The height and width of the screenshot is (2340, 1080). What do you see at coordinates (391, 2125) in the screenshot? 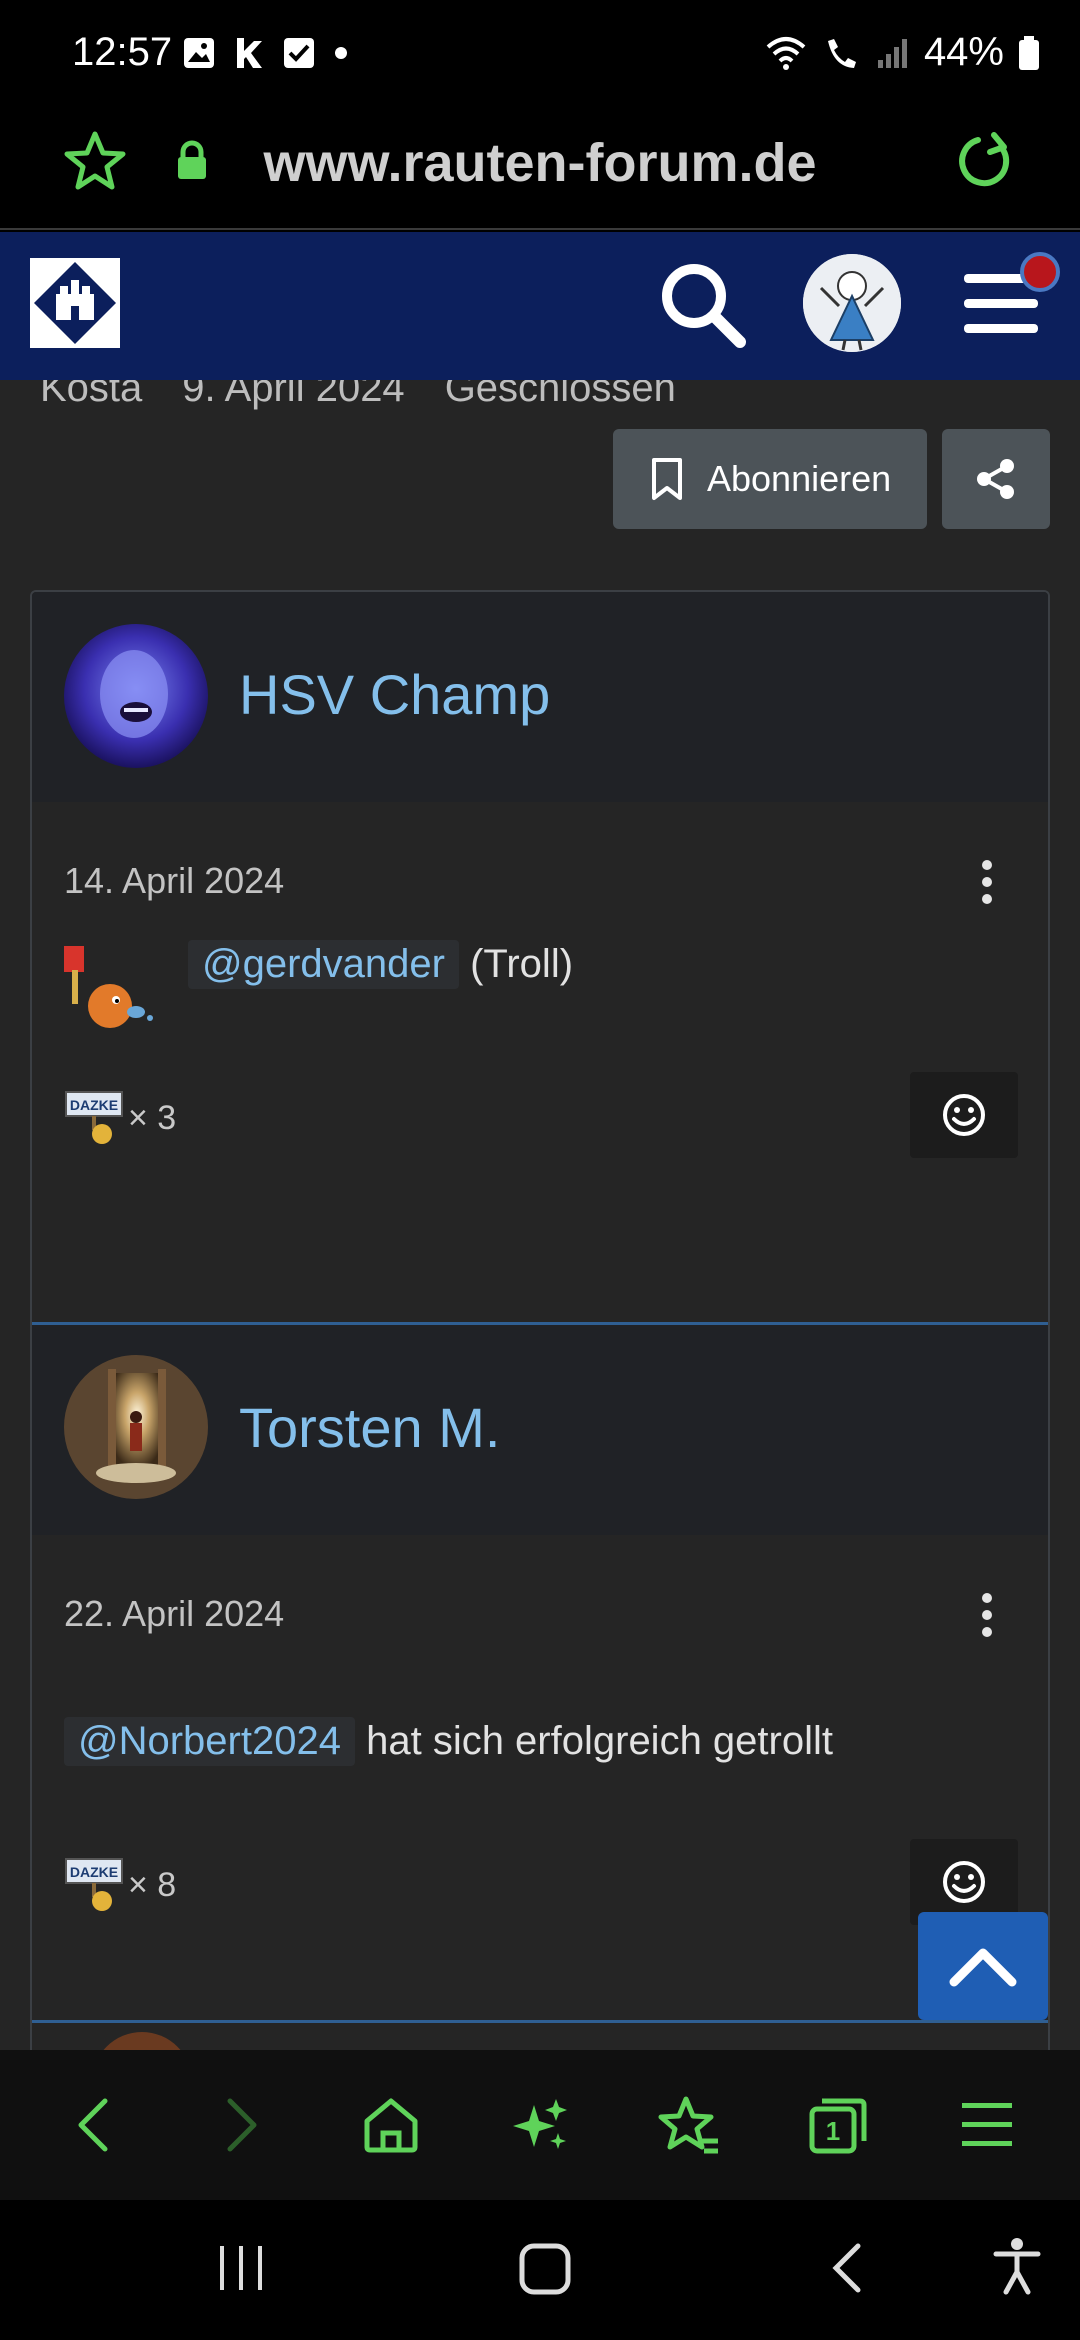
I see `home-icon` at bounding box center [391, 2125].